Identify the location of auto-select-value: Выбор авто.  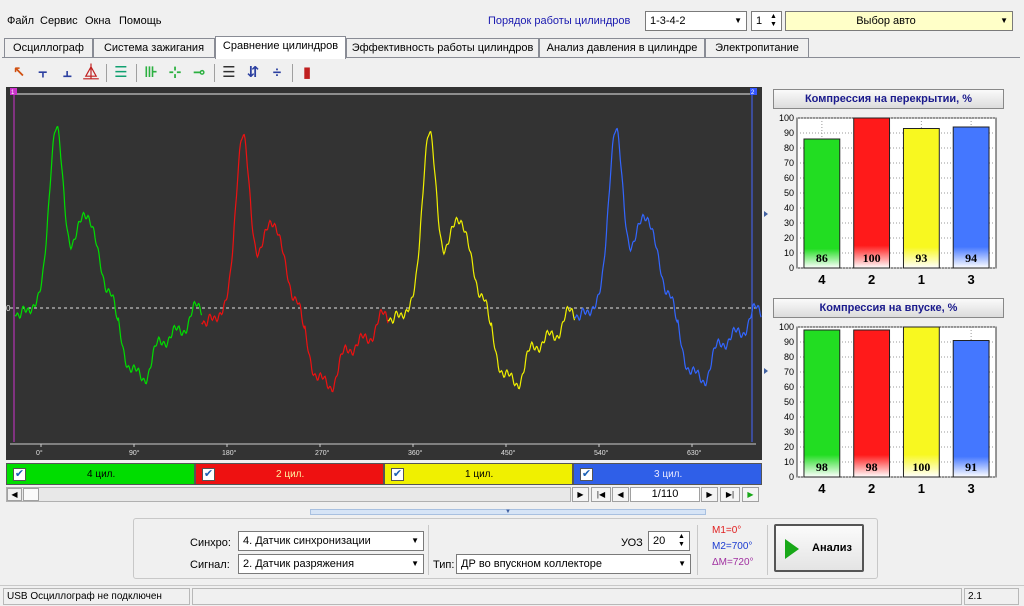
(886, 21).